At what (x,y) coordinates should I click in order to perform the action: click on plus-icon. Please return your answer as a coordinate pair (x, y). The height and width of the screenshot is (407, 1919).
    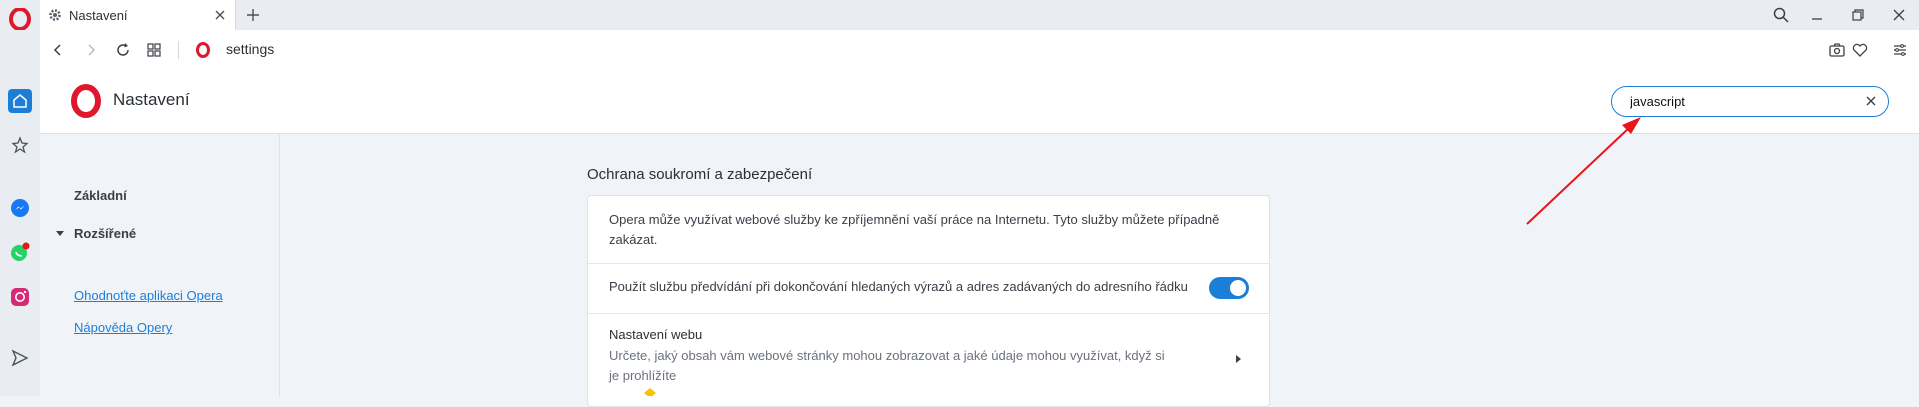
    Looking at the image, I should click on (253, 15).